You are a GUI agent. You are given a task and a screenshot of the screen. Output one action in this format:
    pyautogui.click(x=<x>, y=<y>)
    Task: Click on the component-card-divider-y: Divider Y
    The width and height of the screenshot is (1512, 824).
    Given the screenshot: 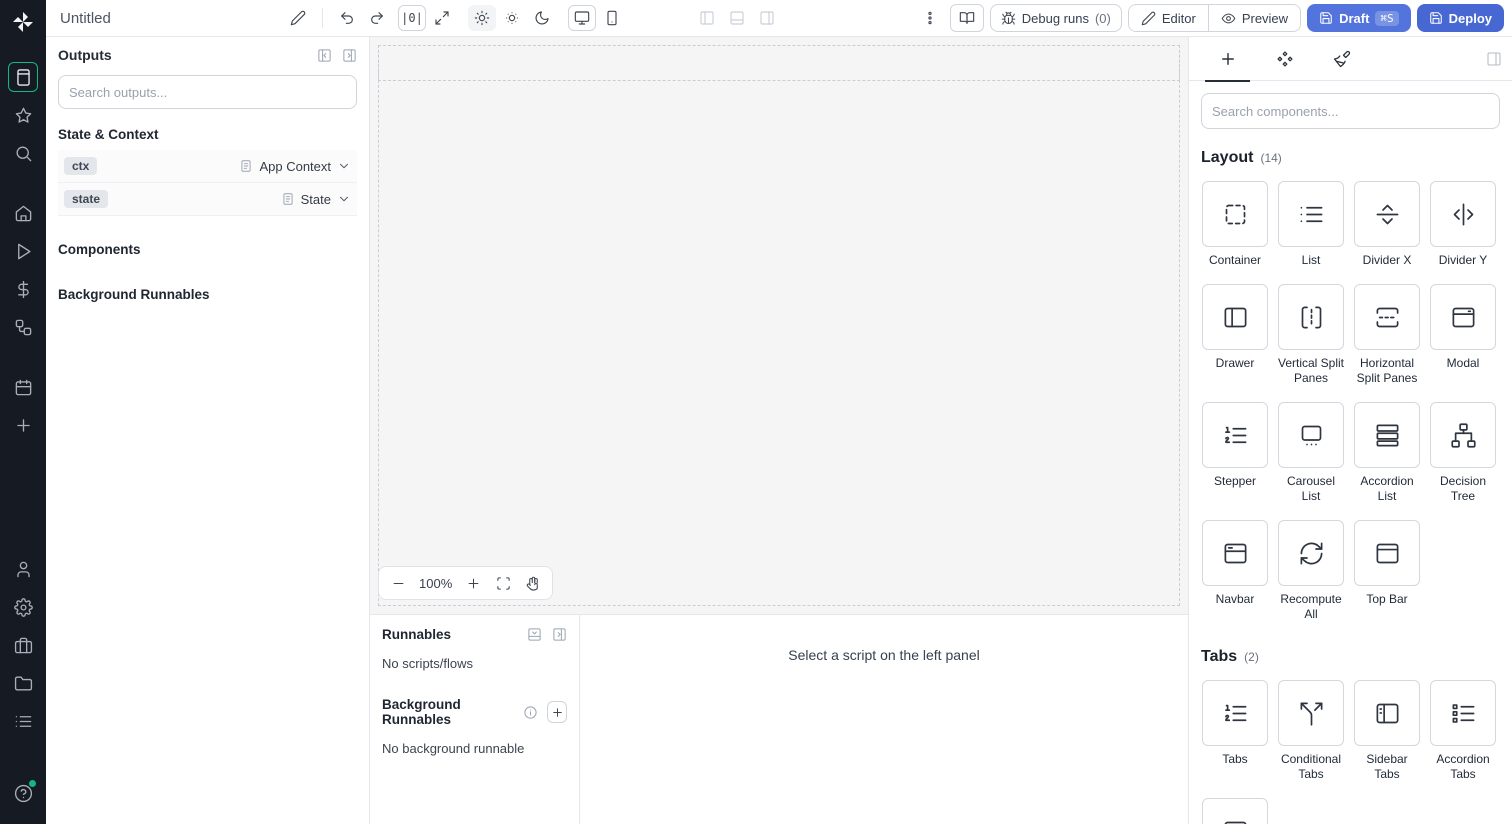 What is the action you would take?
    pyautogui.click(x=1463, y=224)
    